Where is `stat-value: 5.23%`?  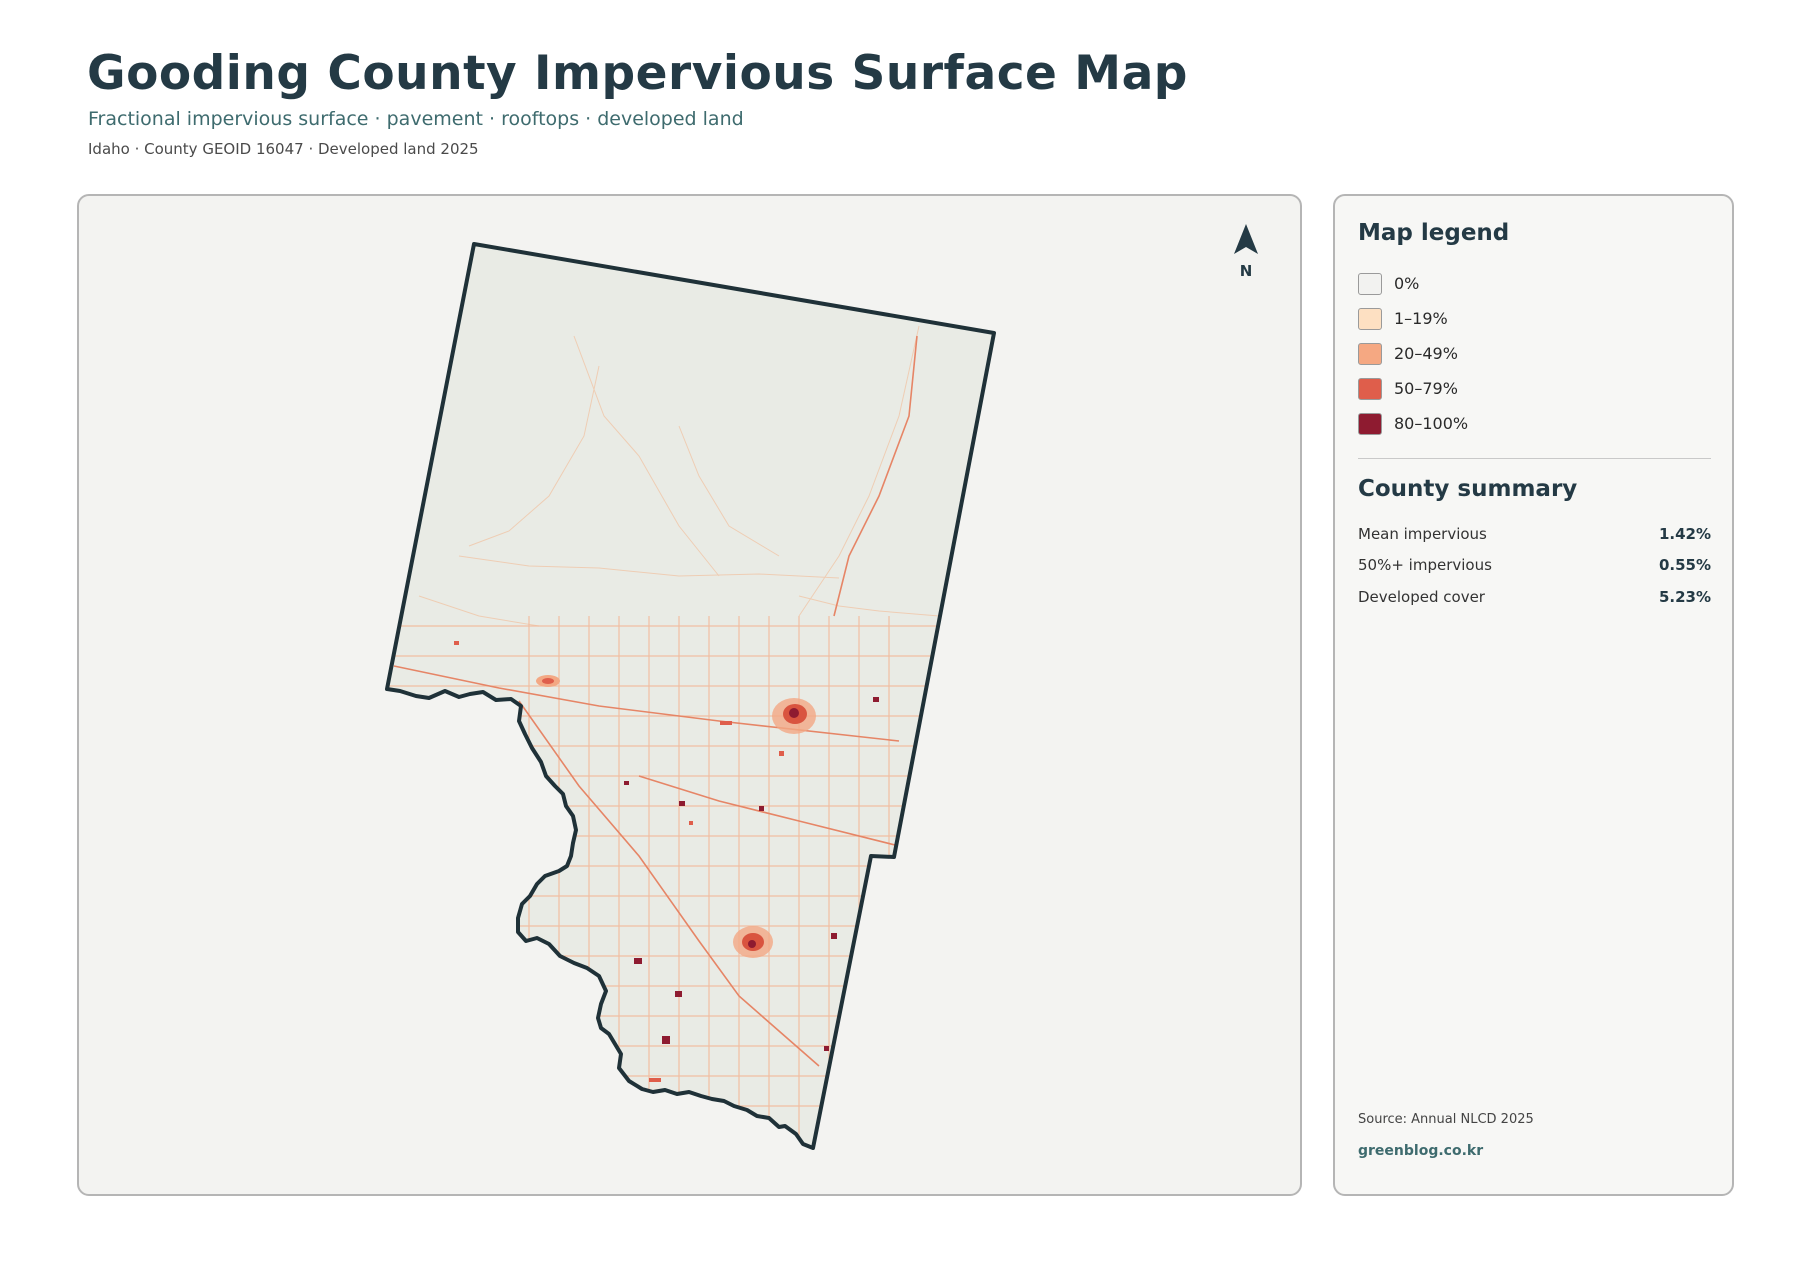
stat-value: 5.23% is located at coordinates (1684, 596).